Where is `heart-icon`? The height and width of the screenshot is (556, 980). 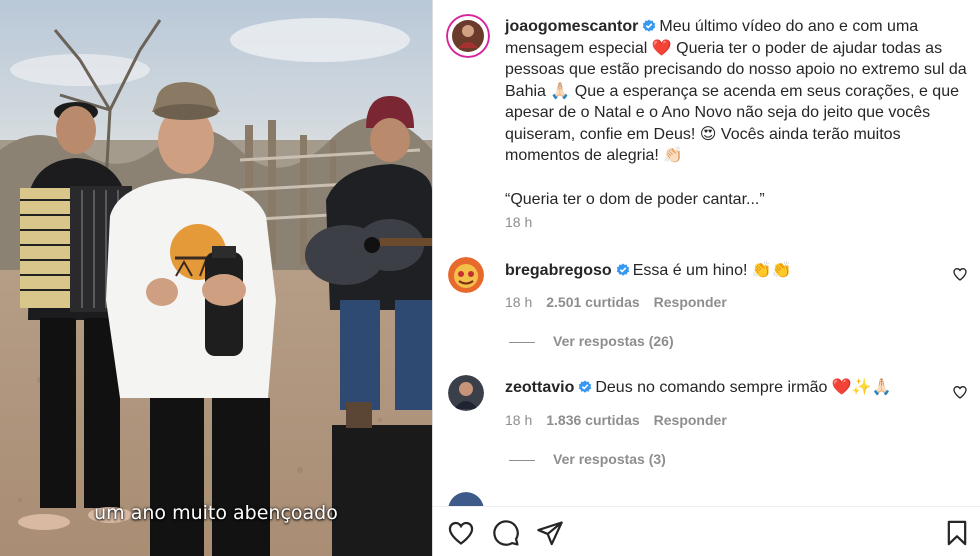
heart-icon is located at coordinates (461, 533).